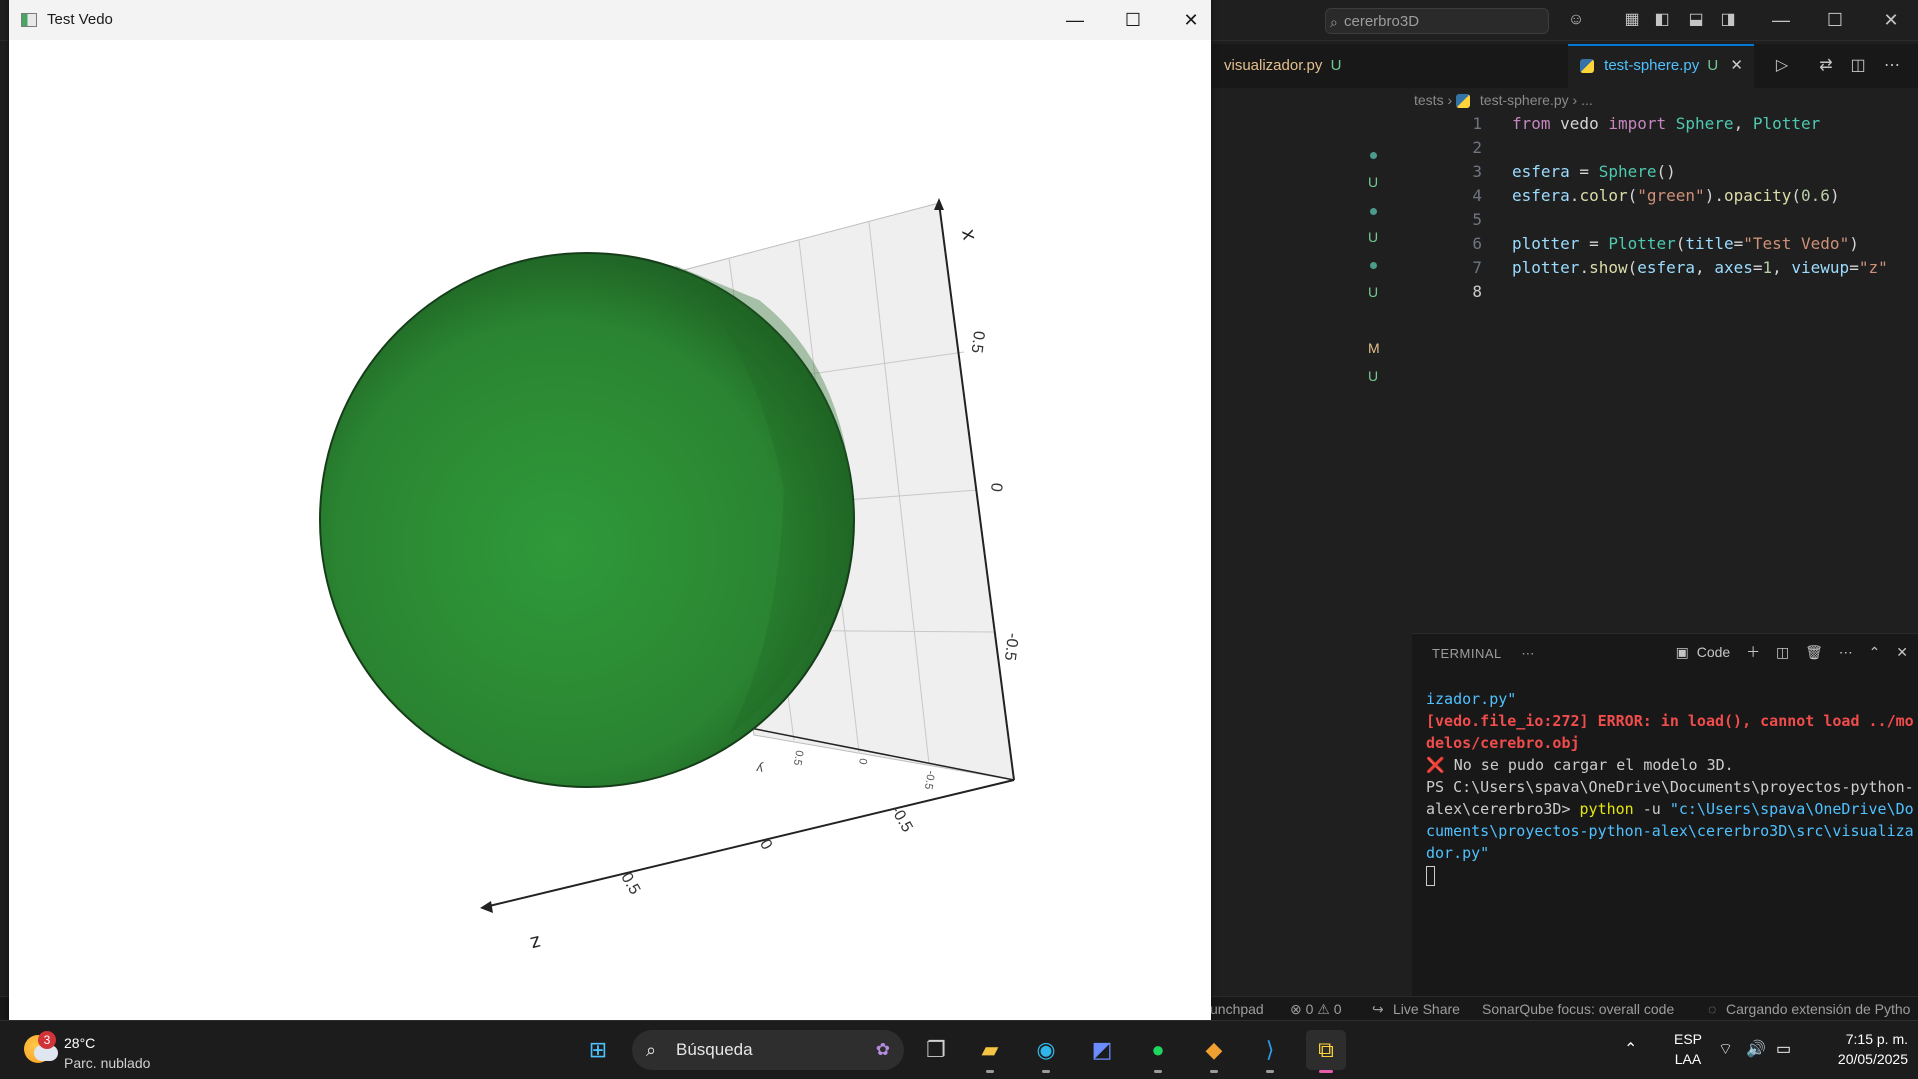 This screenshot has height=1079, width=1918. Describe the element at coordinates (610, 20) in the screenshot. I see `vedo-titlebar: Test Vedo — ☐ ✕` at that location.